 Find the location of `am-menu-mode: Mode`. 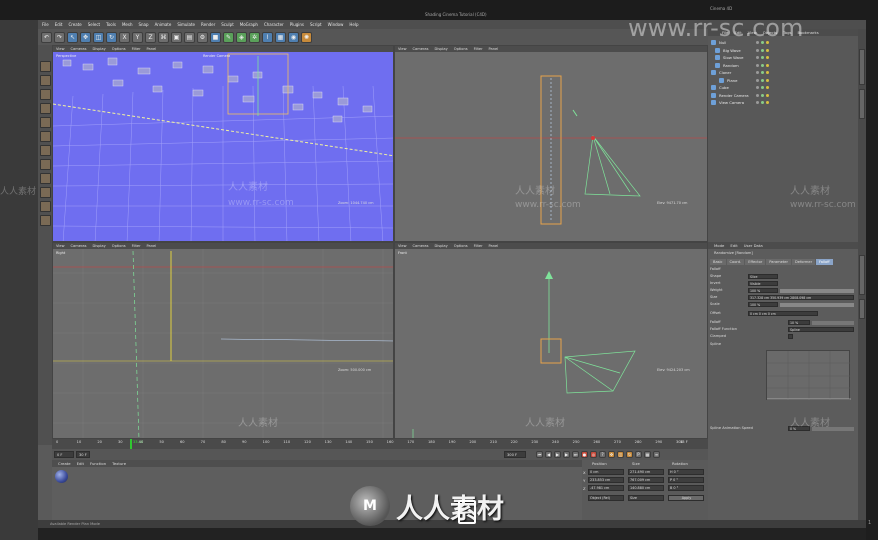

am-menu-mode: Mode is located at coordinates (719, 245).